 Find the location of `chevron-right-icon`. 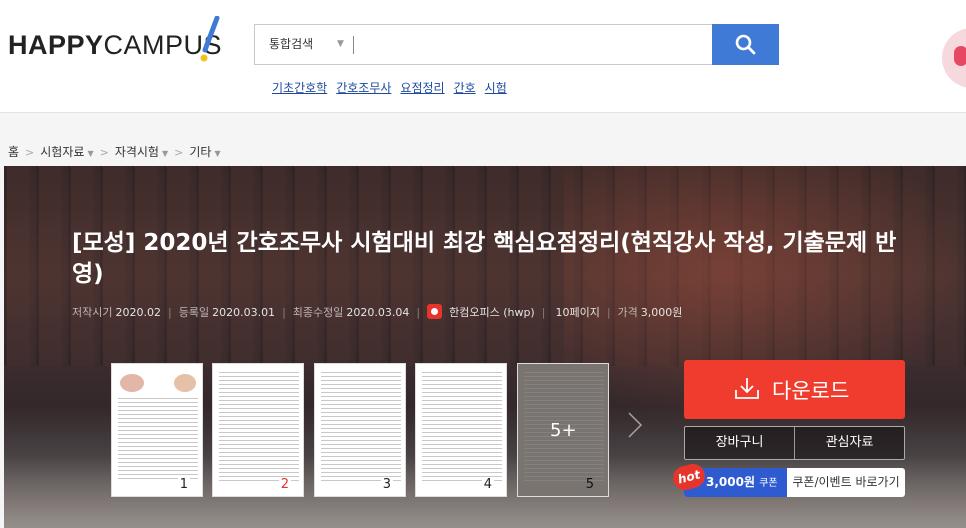

chevron-right-icon is located at coordinates (635, 425).